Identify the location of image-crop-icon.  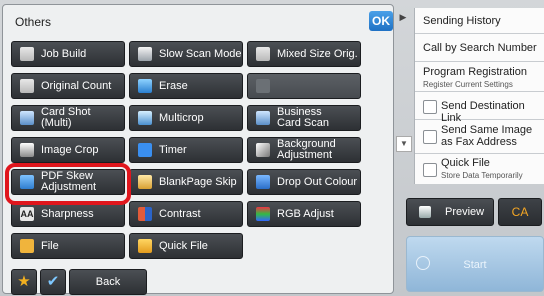
(27, 150).